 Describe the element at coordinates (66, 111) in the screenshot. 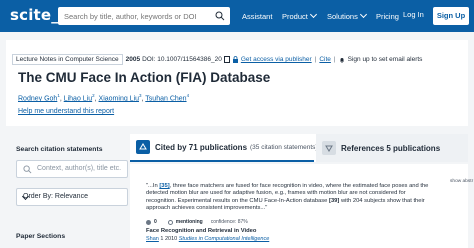

I see `help-understand-link: Help me understand this report` at that location.